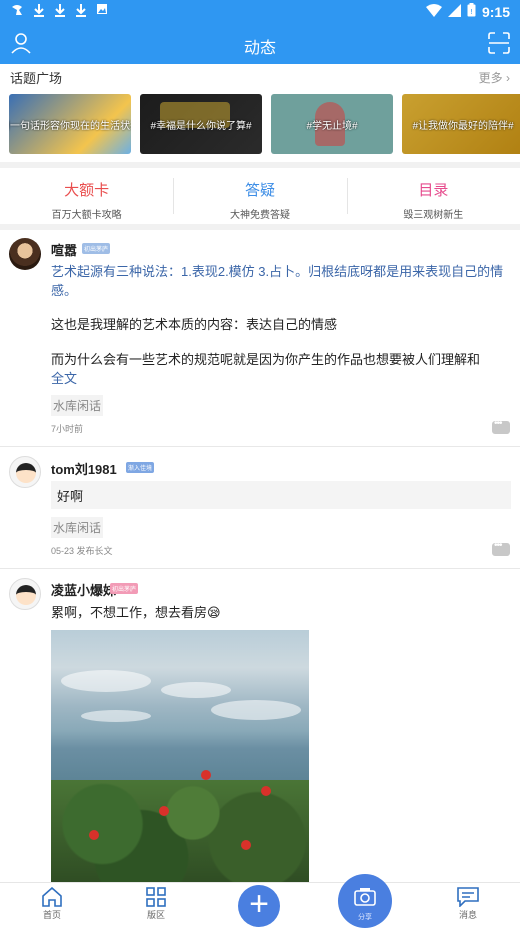 This screenshot has width=520, height=928. Describe the element at coordinates (494, 77) in the screenshot. I see `more-link: 更多 ›` at that location.